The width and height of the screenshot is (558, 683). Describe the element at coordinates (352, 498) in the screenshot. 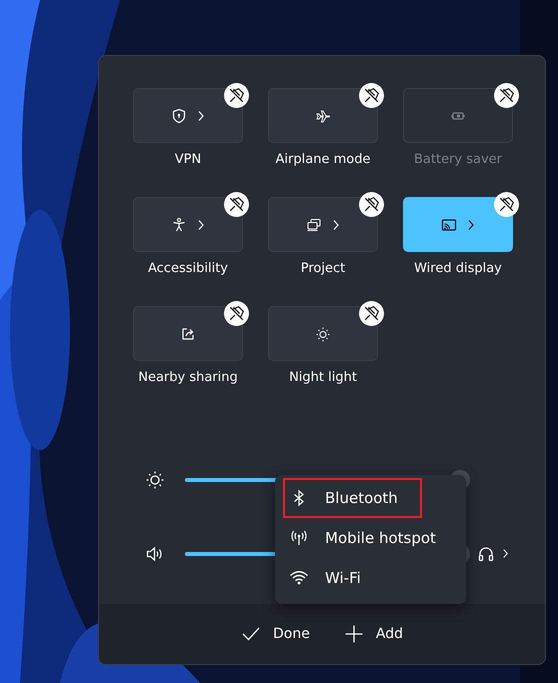

I see `menu-item: Bluetooth` at that location.